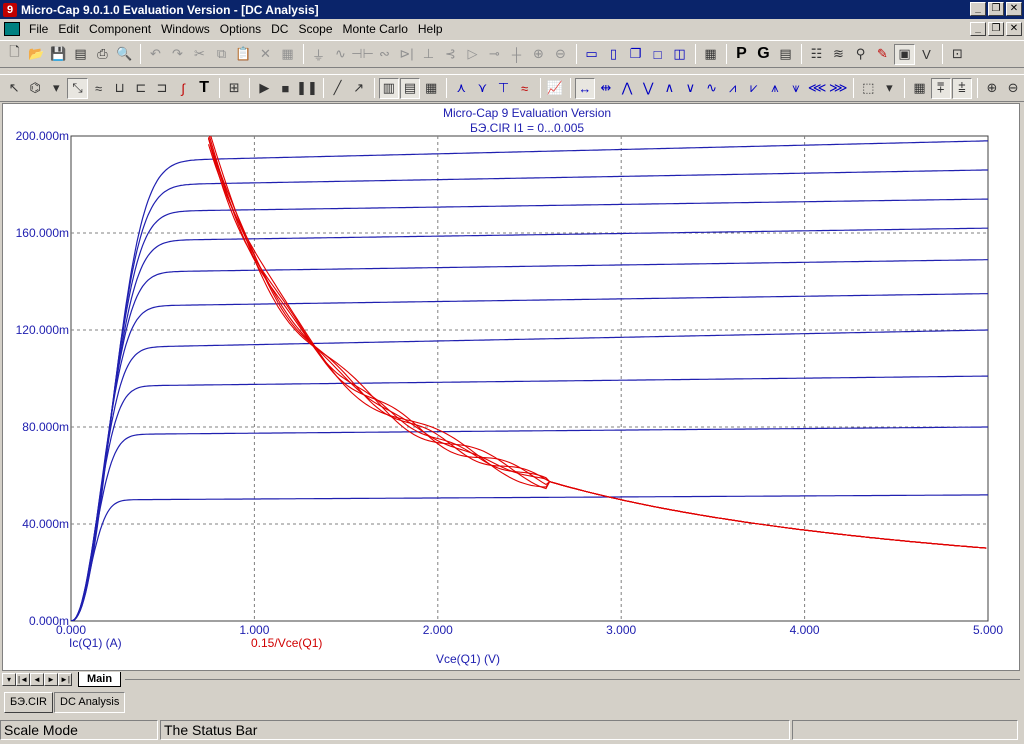 This screenshot has height=744, width=1024. I want to click on split-window-icon: ◫, so click(679, 54).